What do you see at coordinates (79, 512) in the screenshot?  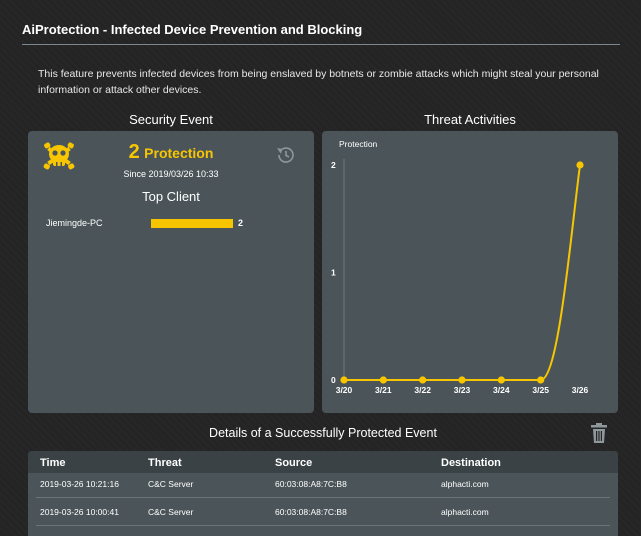 I see `cell-time: 2019-03-26 10:00:41` at bounding box center [79, 512].